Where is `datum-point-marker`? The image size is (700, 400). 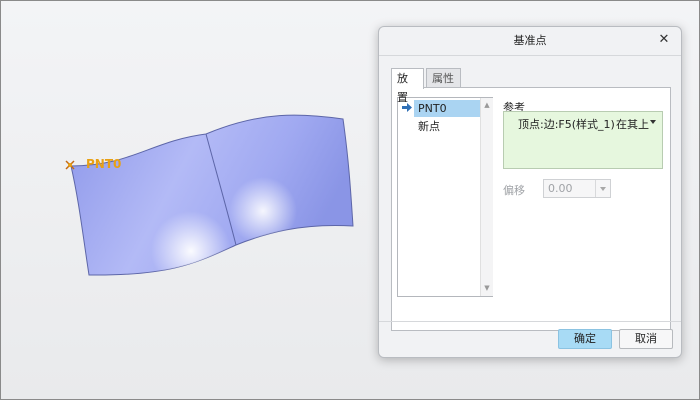 datum-point-marker is located at coordinates (70, 165).